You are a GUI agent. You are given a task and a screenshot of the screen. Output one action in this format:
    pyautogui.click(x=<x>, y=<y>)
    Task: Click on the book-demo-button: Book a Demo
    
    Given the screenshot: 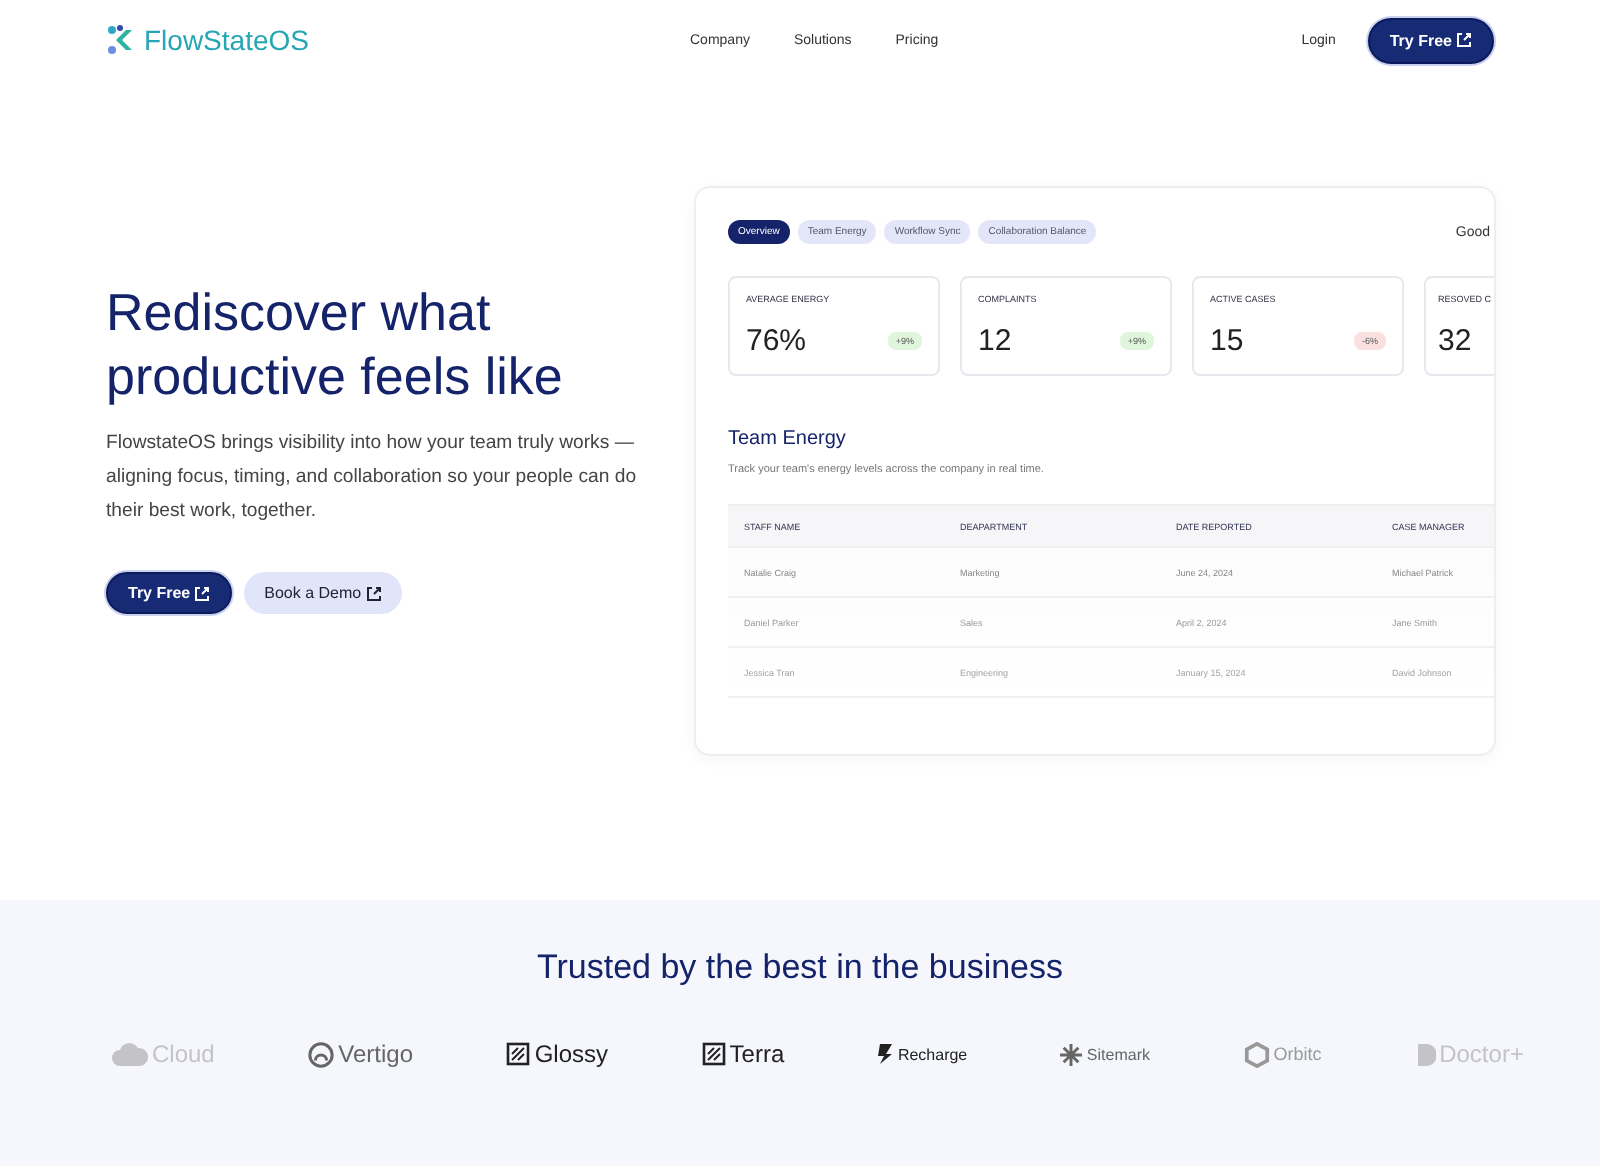 What is the action you would take?
    pyautogui.click(x=323, y=593)
    